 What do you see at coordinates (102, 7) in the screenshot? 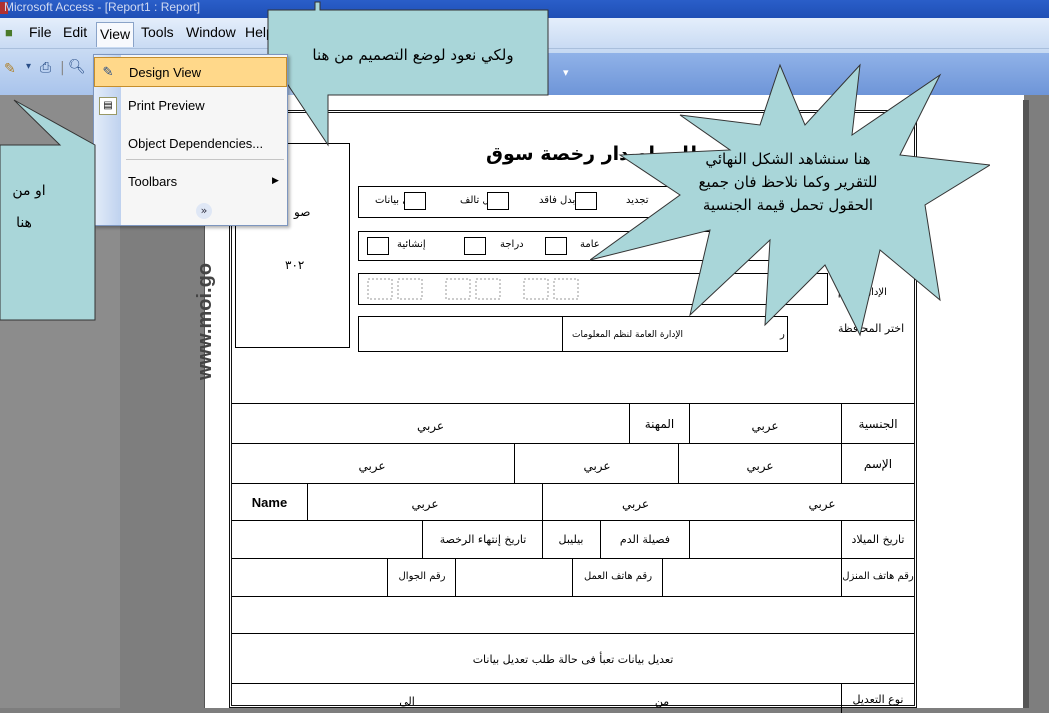
I see `window-title: Microsoft Access - [Report1 : Report]` at bounding box center [102, 7].